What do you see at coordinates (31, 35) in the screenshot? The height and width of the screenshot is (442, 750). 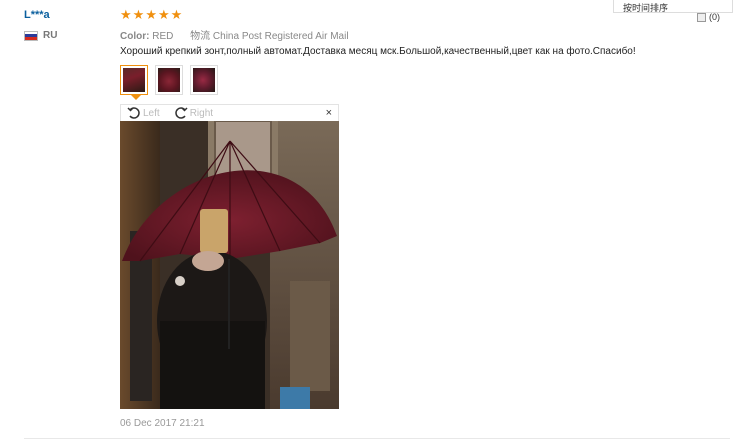 I see `russia-flag-icon` at bounding box center [31, 35].